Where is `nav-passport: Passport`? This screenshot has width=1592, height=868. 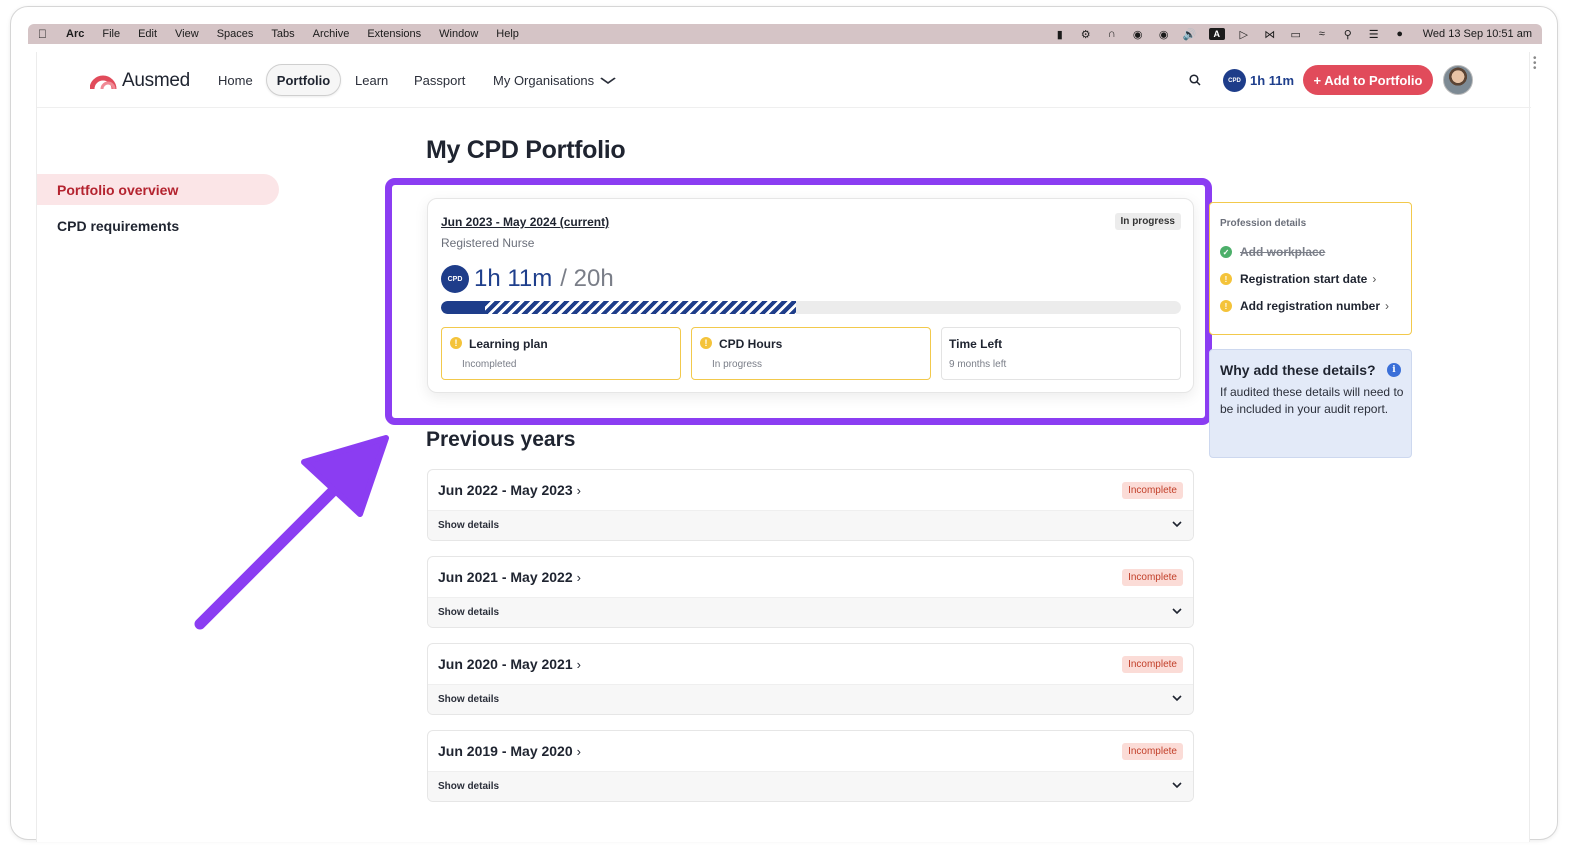 nav-passport: Passport is located at coordinates (439, 80).